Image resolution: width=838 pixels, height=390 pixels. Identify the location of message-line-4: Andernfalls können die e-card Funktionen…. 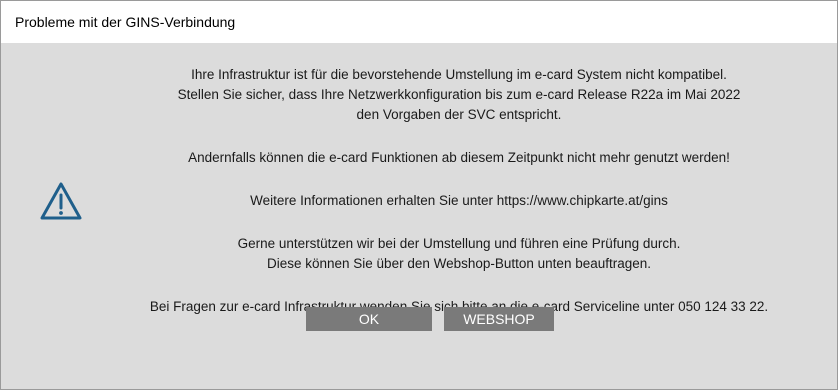
(459, 157).